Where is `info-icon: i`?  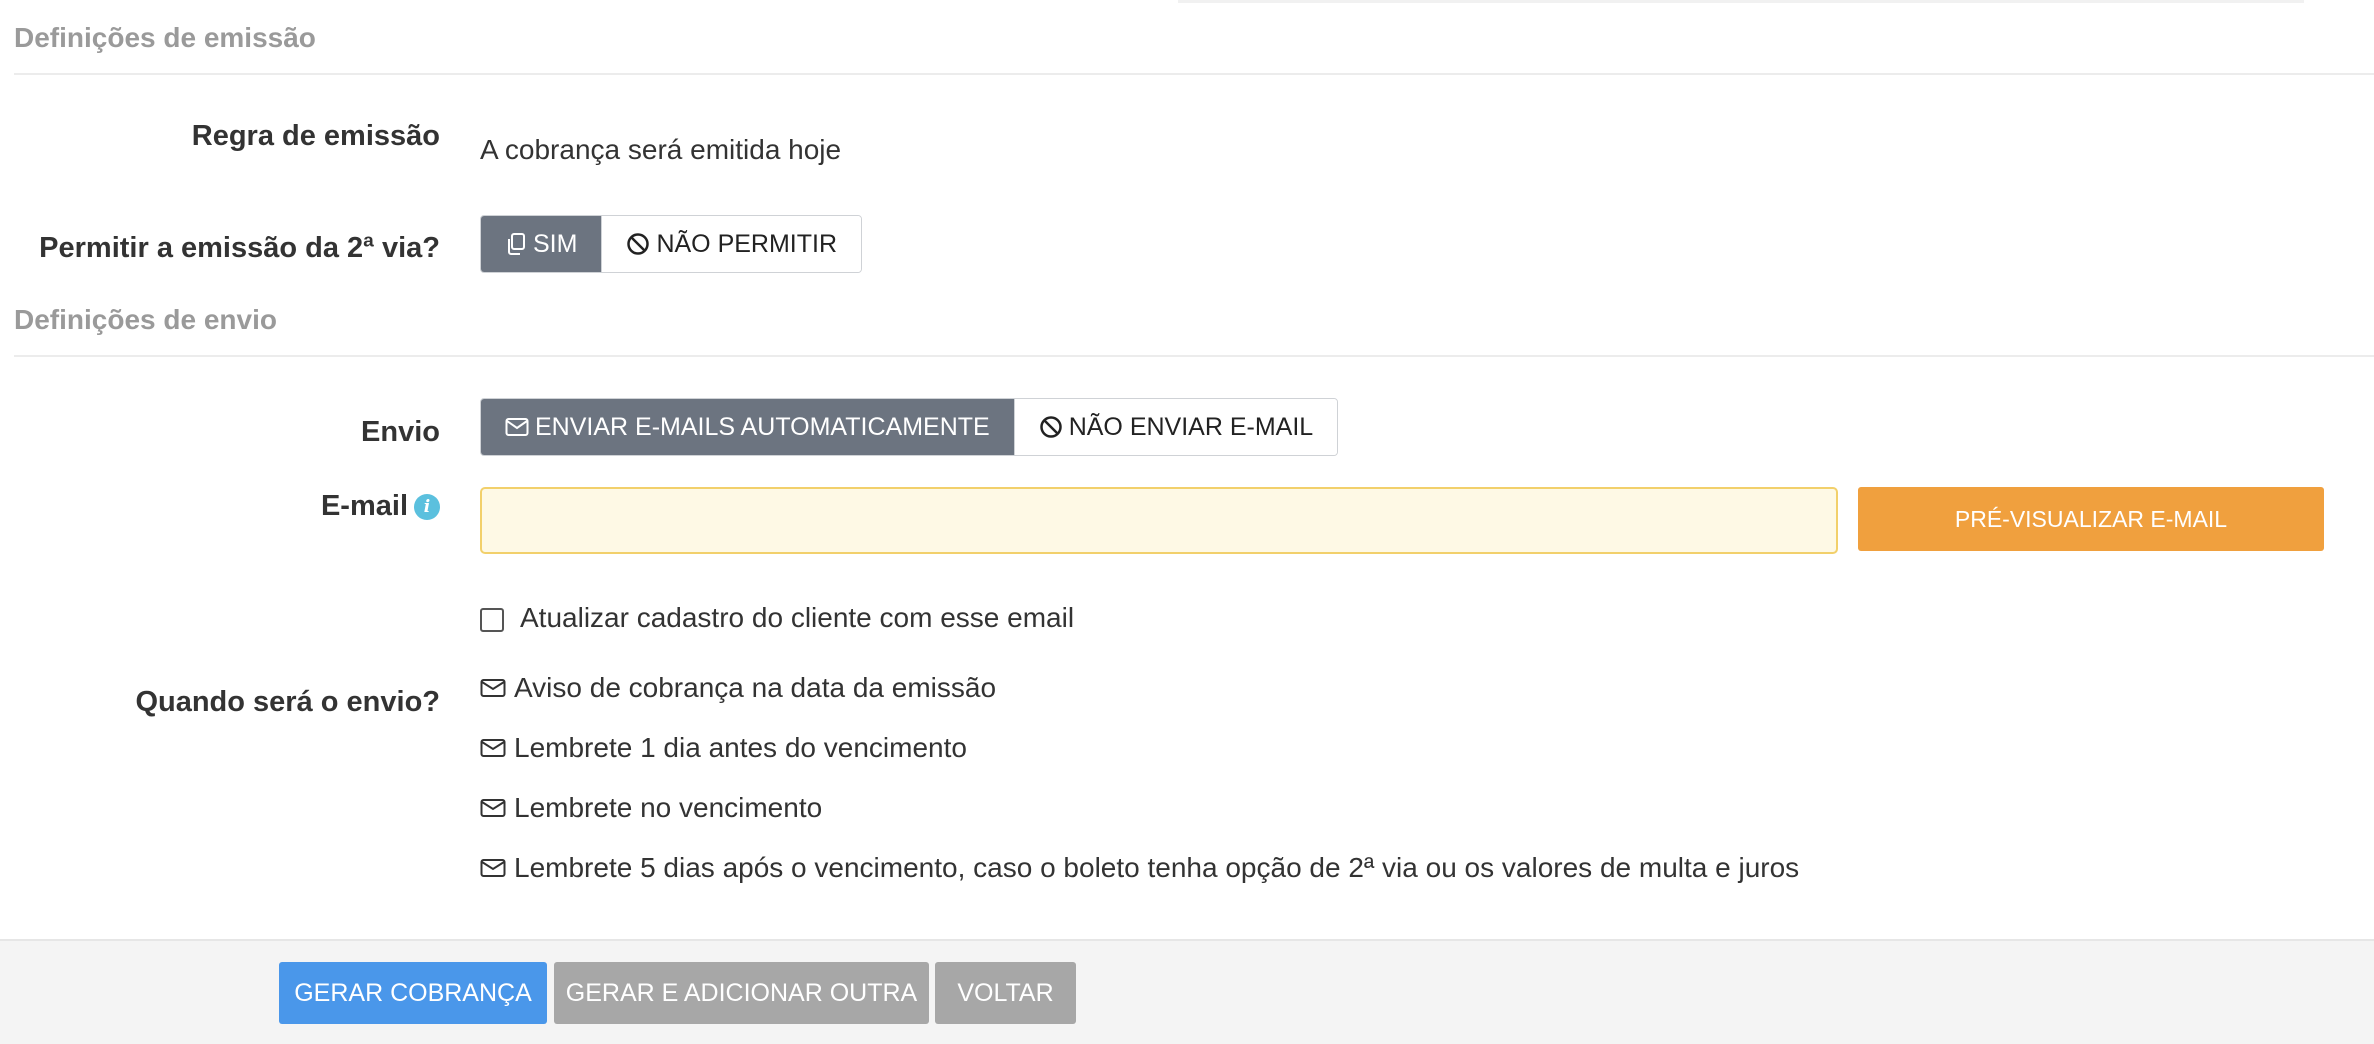 info-icon: i is located at coordinates (427, 507).